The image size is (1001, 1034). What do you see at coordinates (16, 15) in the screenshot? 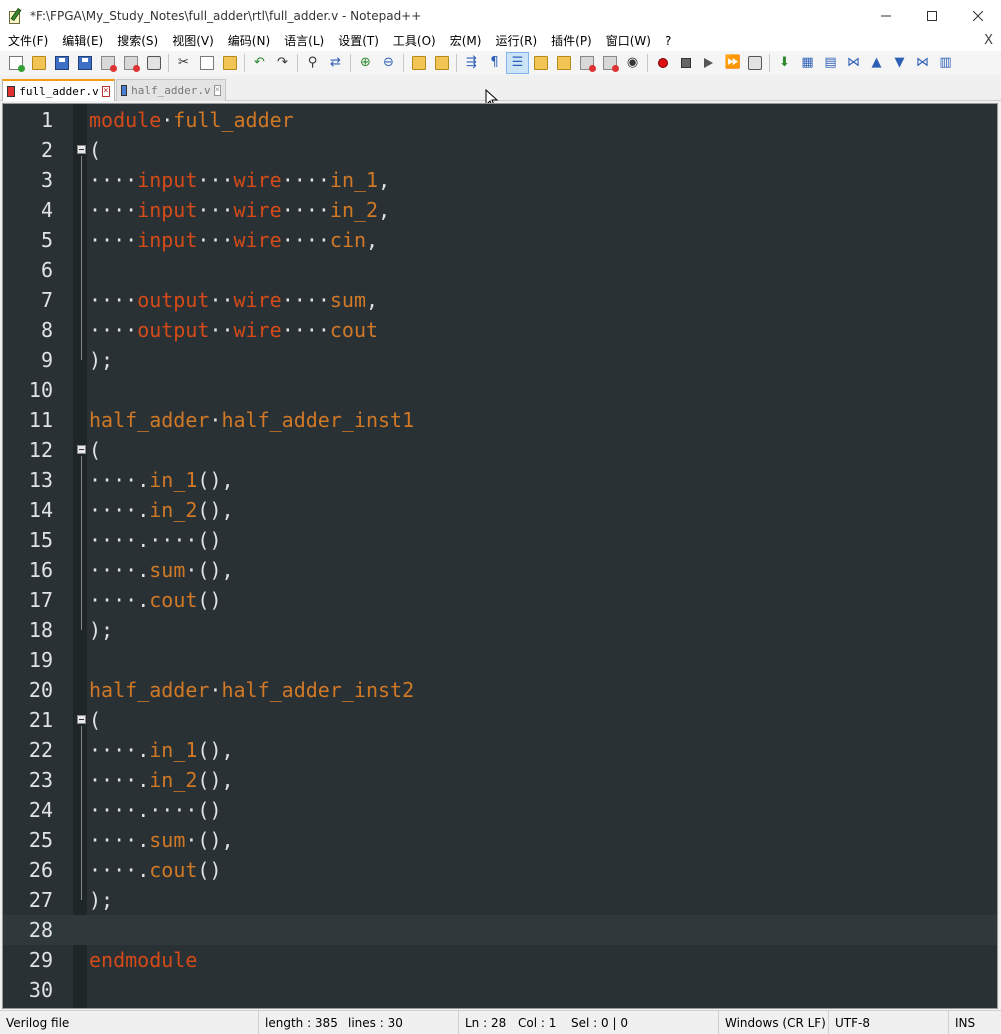
I see `notepadpp-app-icon` at bounding box center [16, 15].